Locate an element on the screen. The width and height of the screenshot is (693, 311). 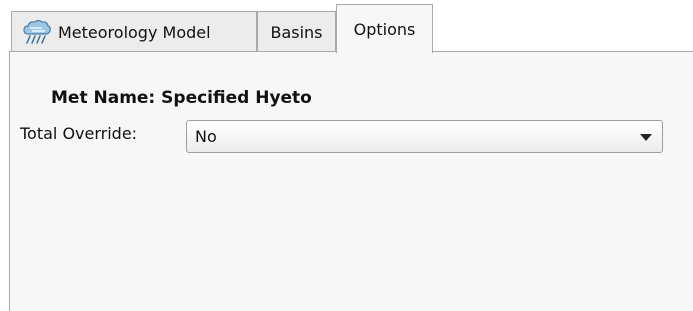
tab-meteorology-model: Meteorology Model is located at coordinates (134, 31).